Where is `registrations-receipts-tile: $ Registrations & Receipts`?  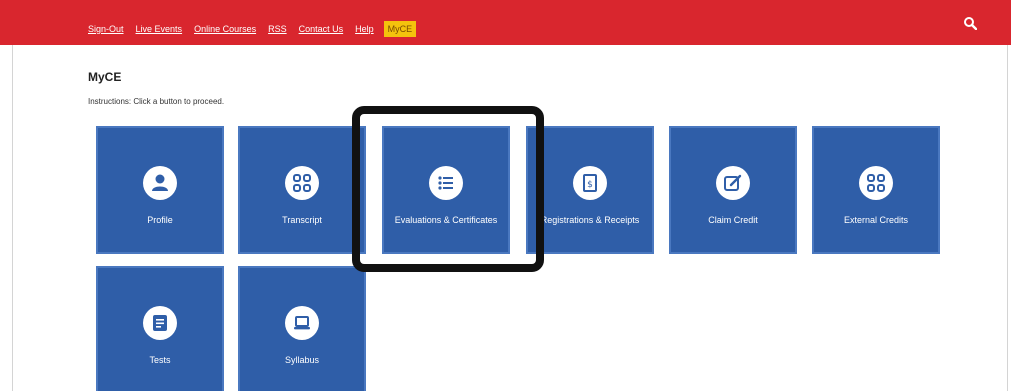 registrations-receipts-tile: $ Registrations & Receipts is located at coordinates (590, 190).